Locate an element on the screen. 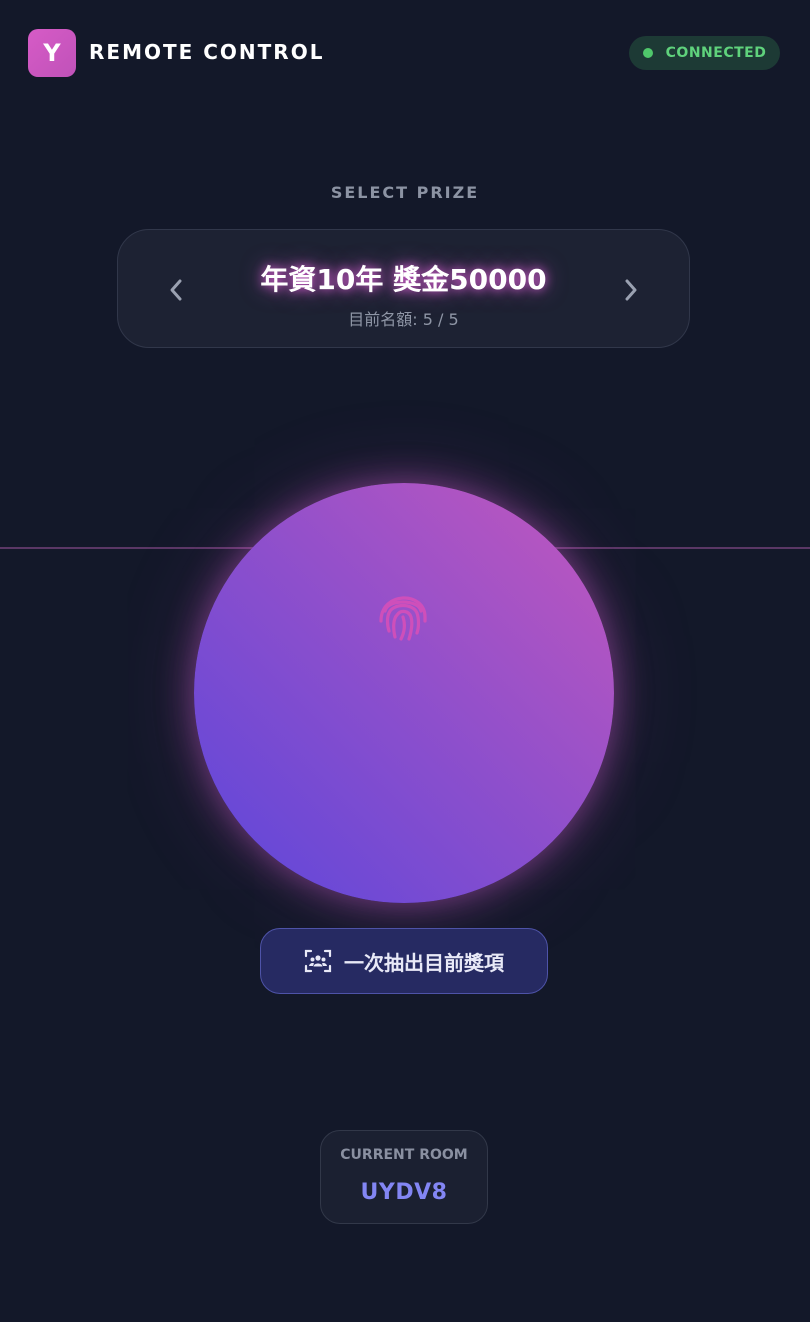  current-room-card: CURRENT ROOM UYDV8 is located at coordinates (404, 1177).